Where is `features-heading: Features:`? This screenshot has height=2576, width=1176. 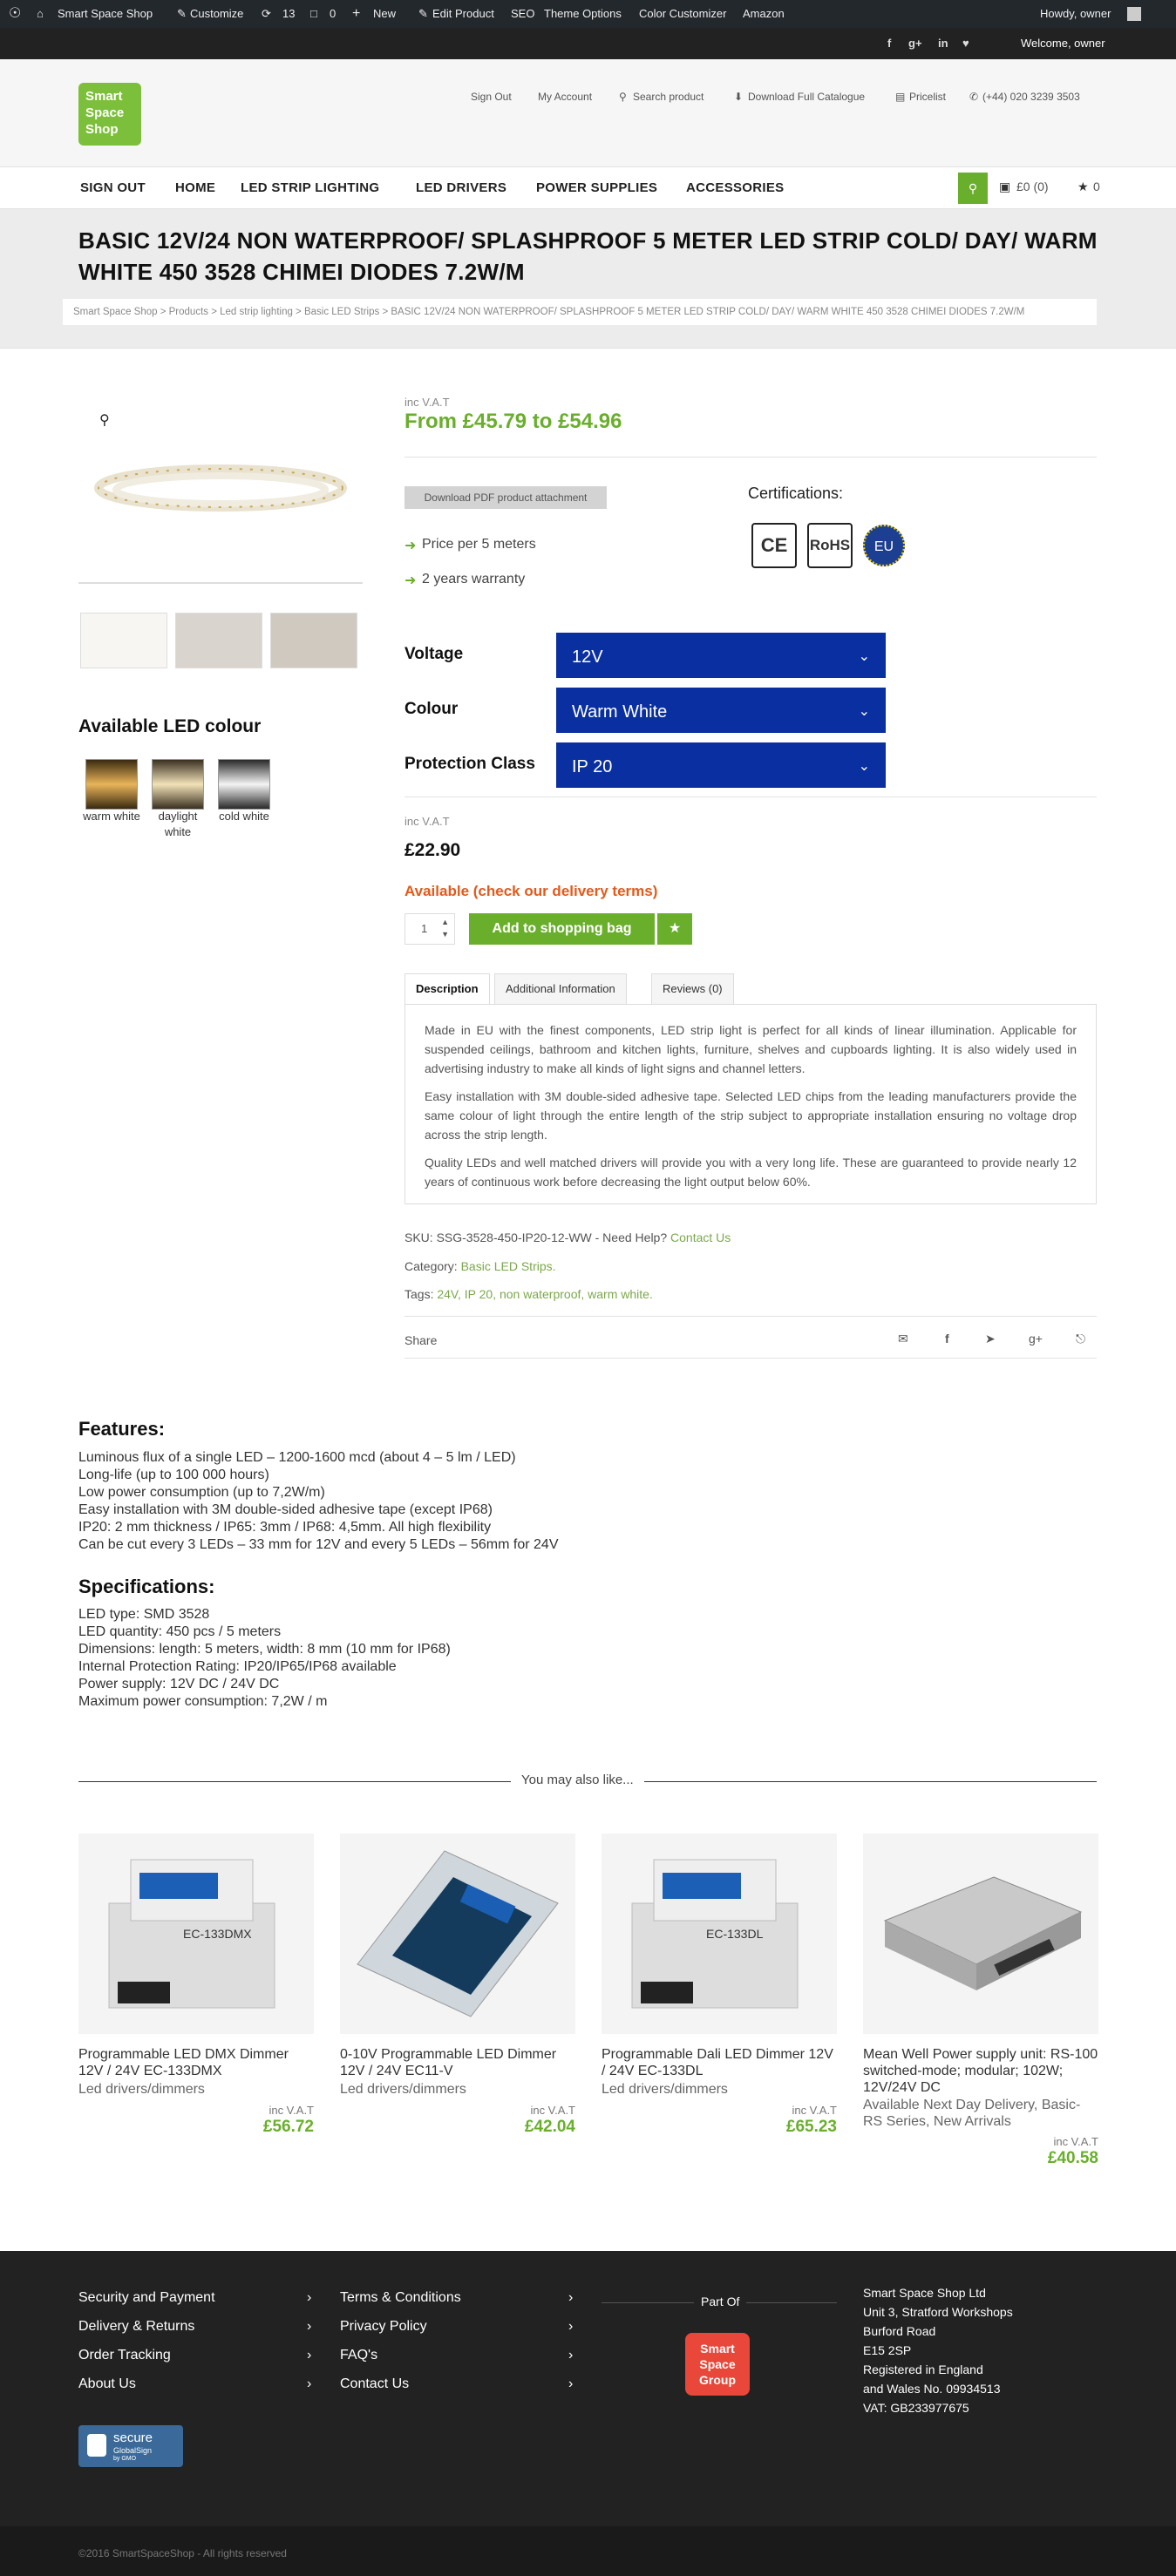 features-heading: Features: is located at coordinates (122, 1429).